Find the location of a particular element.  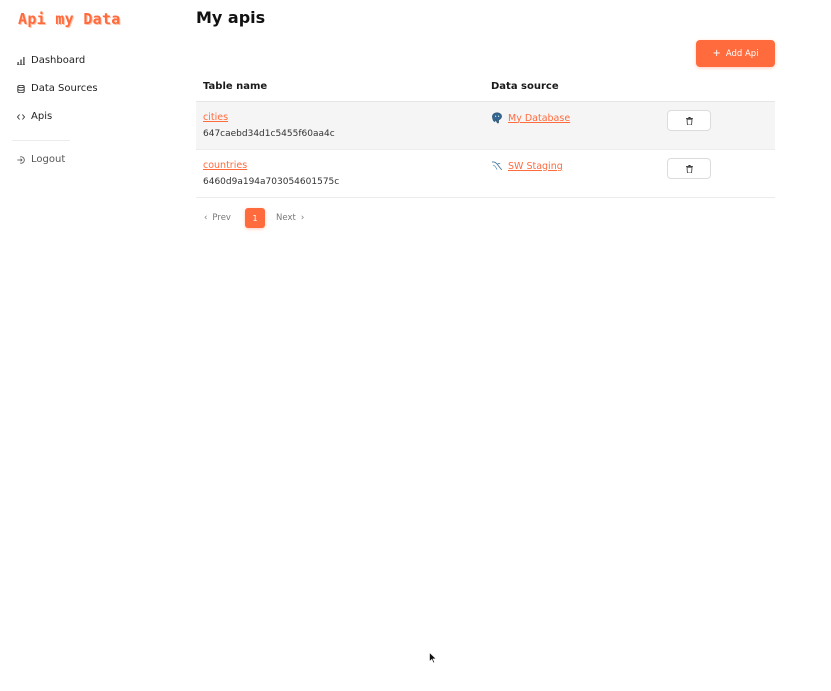

sidebar-divider is located at coordinates (41, 140).